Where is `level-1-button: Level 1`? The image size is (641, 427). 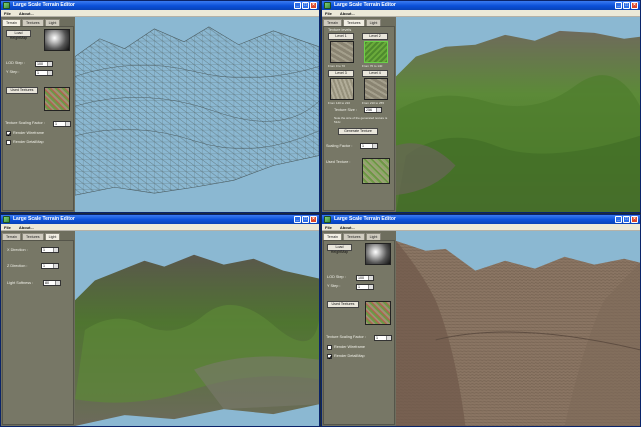
level-1-button: Level 1 is located at coordinates (341, 36).